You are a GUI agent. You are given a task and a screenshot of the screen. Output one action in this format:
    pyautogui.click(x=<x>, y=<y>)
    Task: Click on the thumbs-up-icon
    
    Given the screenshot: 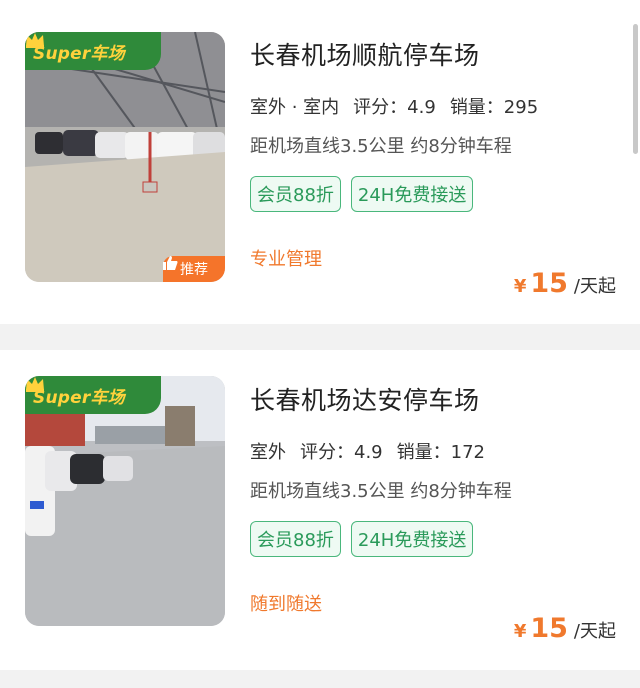 What is the action you would take?
    pyautogui.click(x=170, y=263)
    